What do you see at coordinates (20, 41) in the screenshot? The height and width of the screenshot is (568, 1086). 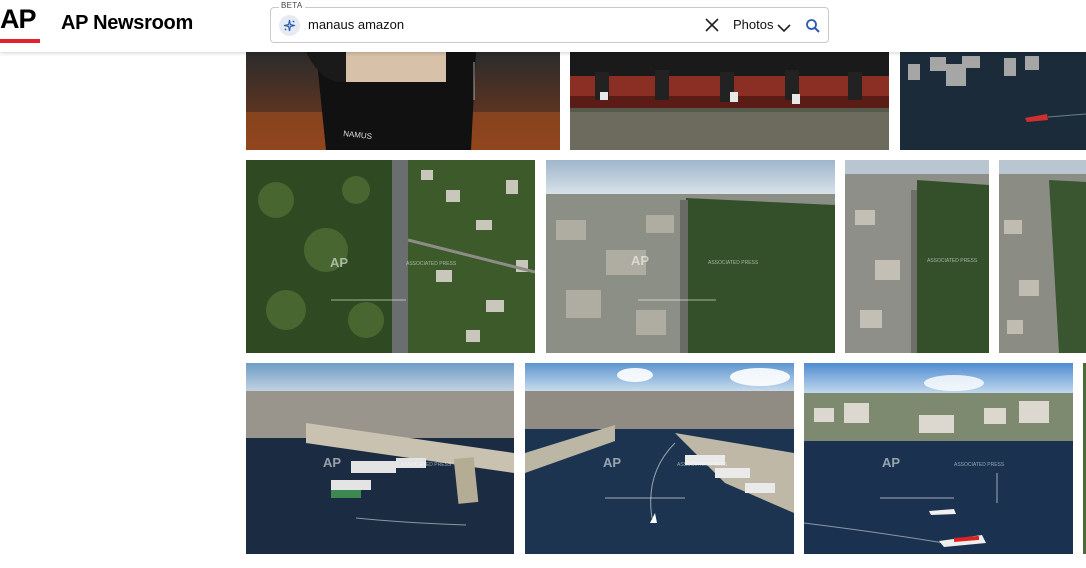 I see `logo-underline` at bounding box center [20, 41].